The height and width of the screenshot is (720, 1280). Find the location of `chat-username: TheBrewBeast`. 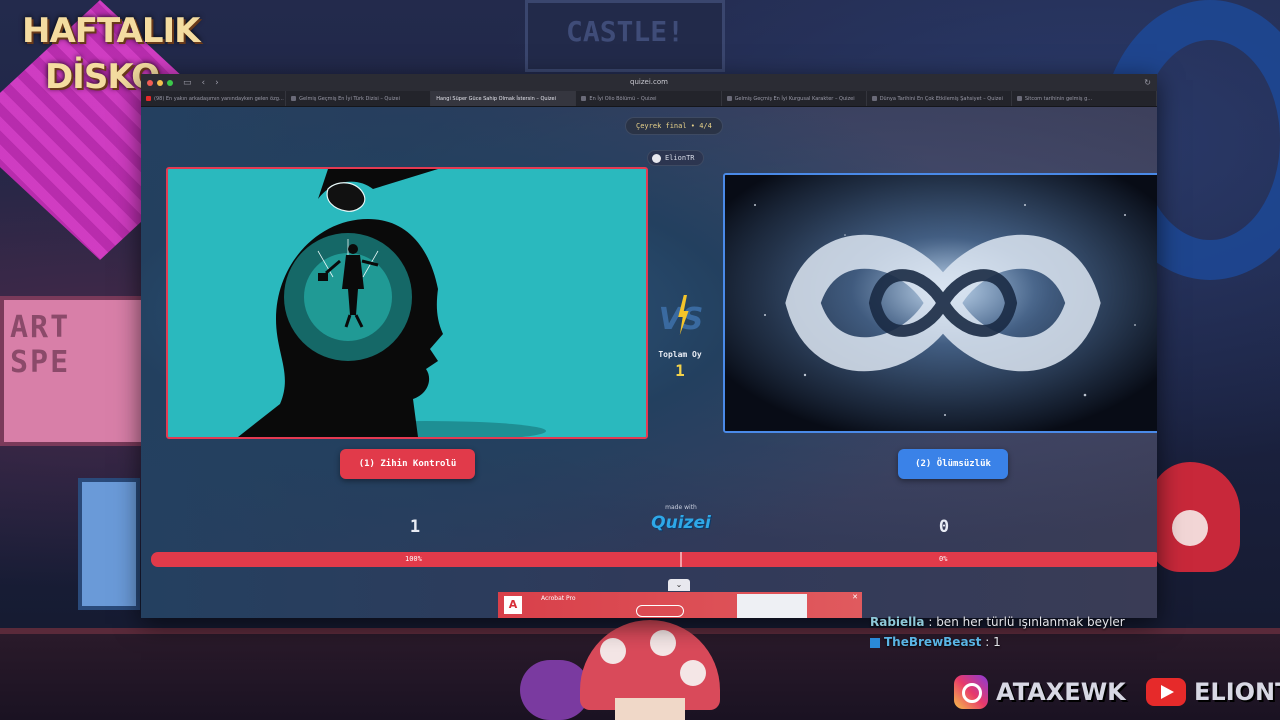

chat-username: TheBrewBeast is located at coordinates (933, 642).